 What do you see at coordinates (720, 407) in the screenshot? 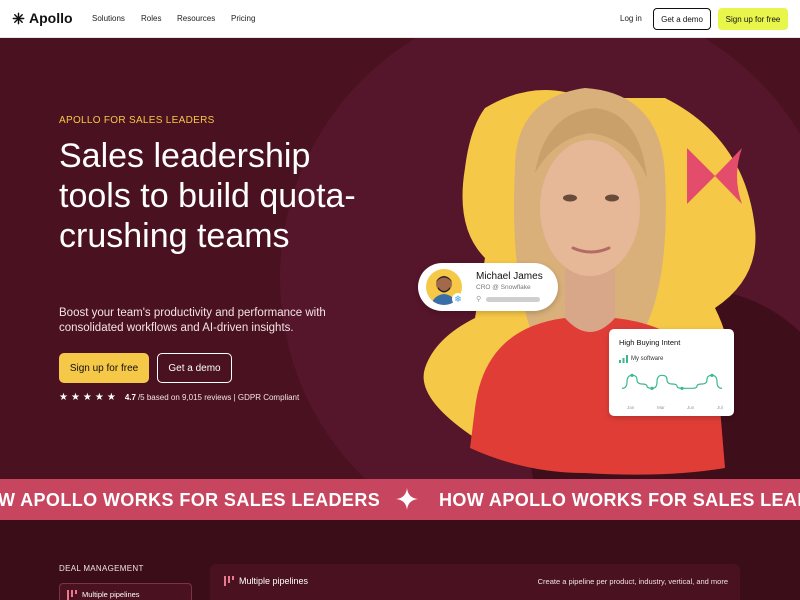
I see `intent-month-label: Jul` at bounding box center [720, 407].